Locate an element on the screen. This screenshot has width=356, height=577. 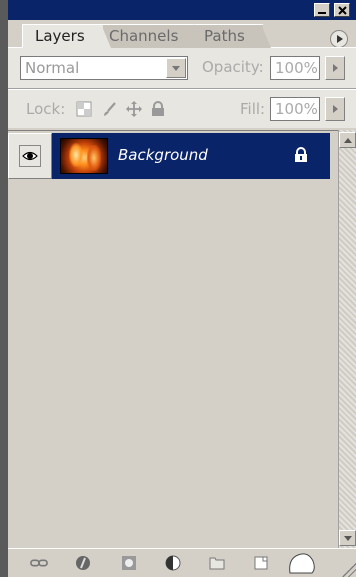
layer-item-background: Background is located at coordinates (191, 156).